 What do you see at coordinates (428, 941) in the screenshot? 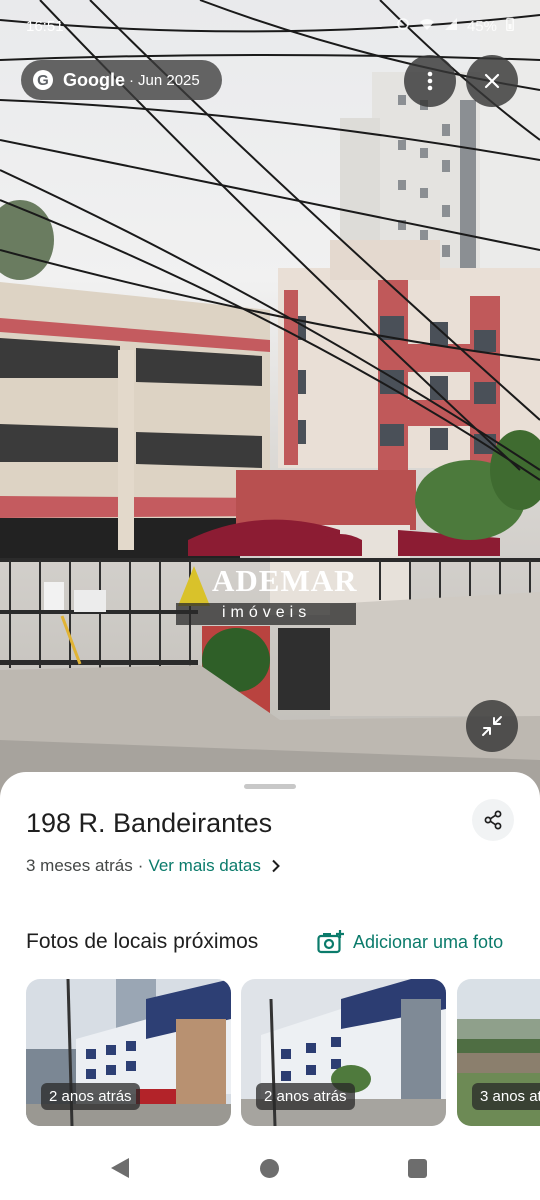
I see `add-photo-label: Adicionar uma foto` at bounding box center [428, 941].